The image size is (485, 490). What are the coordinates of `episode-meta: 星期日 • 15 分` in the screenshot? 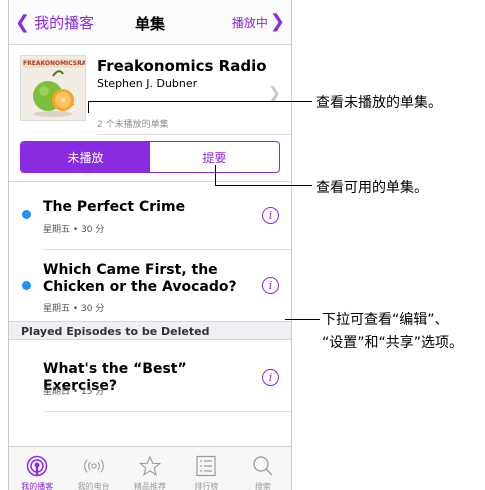 It's located at (74, 392).